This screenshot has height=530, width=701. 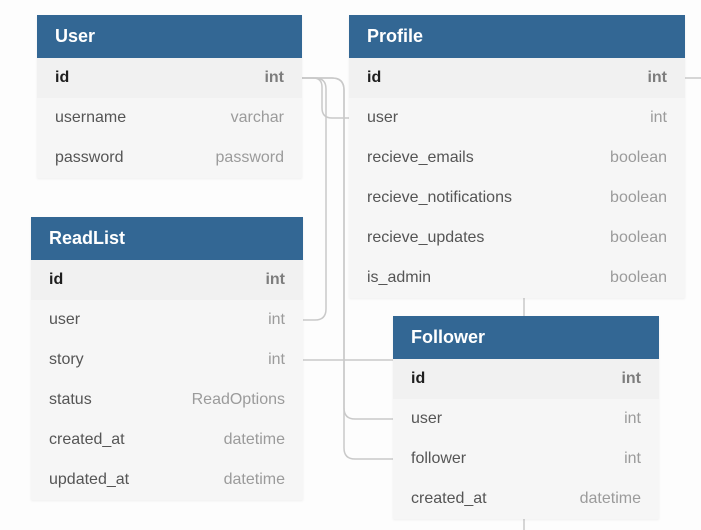 What do you see at coordinates (526, 459) in the screenshot?
I see `field-row: follower int` at bounding box center [526, 459].